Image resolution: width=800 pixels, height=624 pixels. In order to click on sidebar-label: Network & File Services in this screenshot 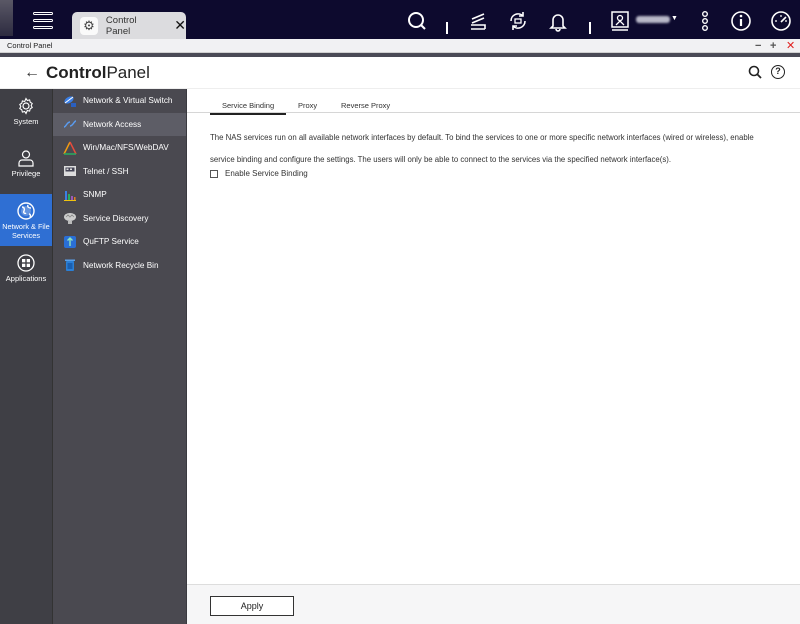, I will do `click(26, 231)`.